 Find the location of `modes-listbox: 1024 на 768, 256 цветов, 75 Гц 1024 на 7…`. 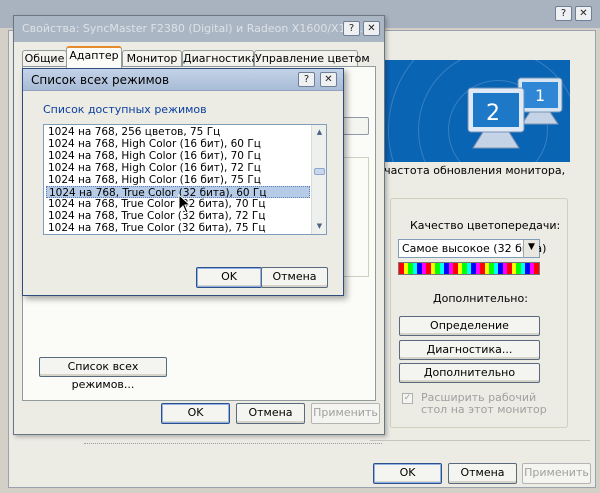

modes-listbox: 1024 на 768, 256 цветов, 75 Гц 1024 на 7… is located at coordinates (185, 179).